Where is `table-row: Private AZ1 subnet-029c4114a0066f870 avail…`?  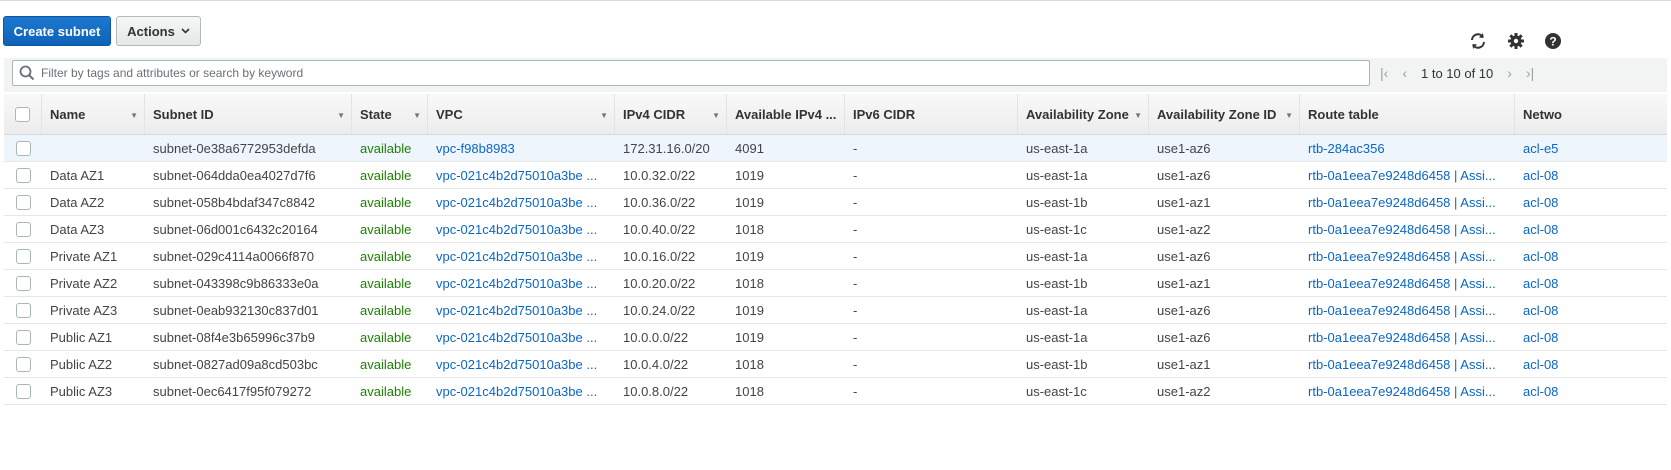 table-row: Private AZ1 subnet-029c4114a0066f870 avail… is located at coordinates (835, 256).